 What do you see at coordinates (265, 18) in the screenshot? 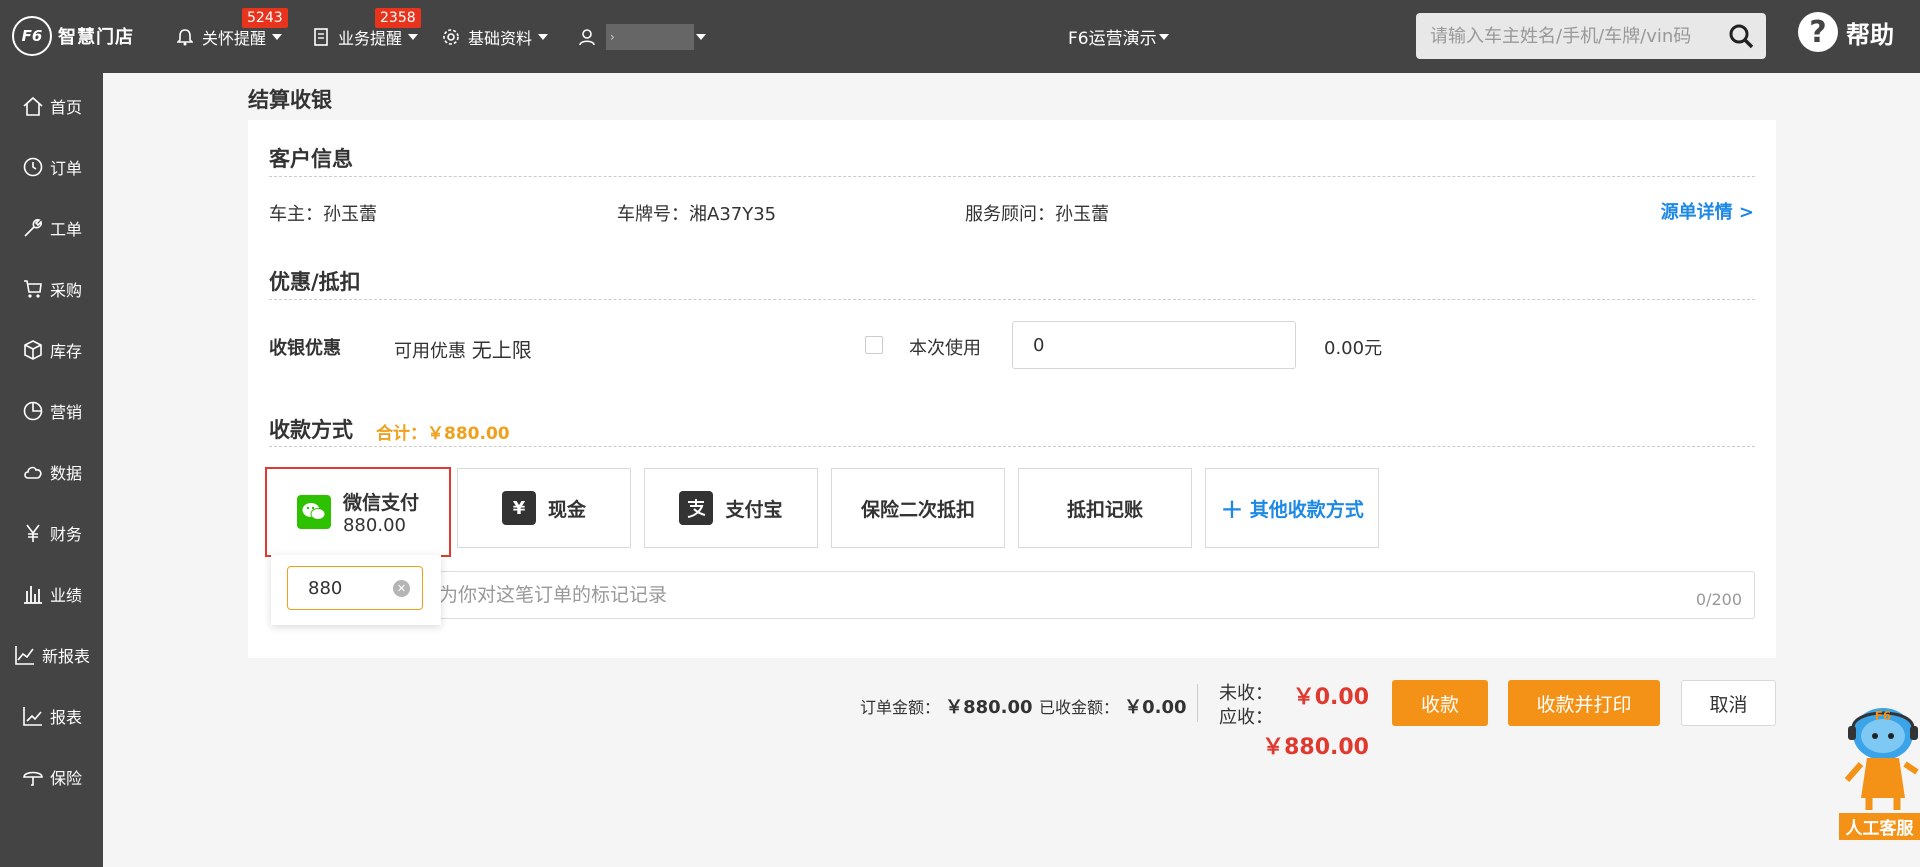
I see `count-badge: 5243` at bounding box center [265, 18].